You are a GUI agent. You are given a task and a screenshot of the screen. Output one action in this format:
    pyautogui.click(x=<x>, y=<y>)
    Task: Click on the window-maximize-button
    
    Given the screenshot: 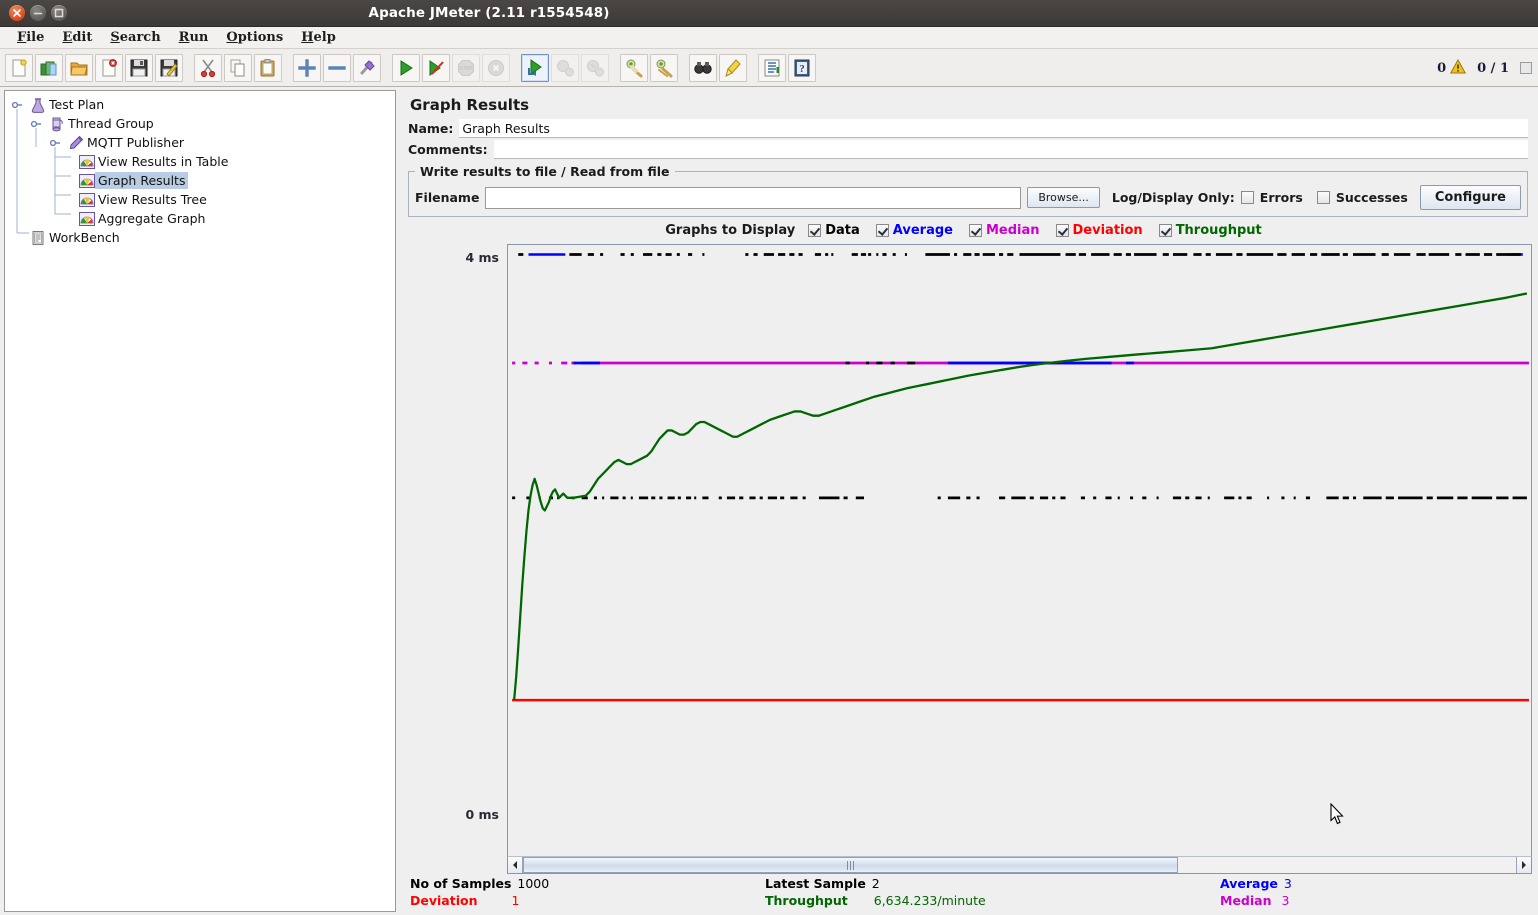 What is the action you would take?
    pyautogui.click(x=59, y=13)
    